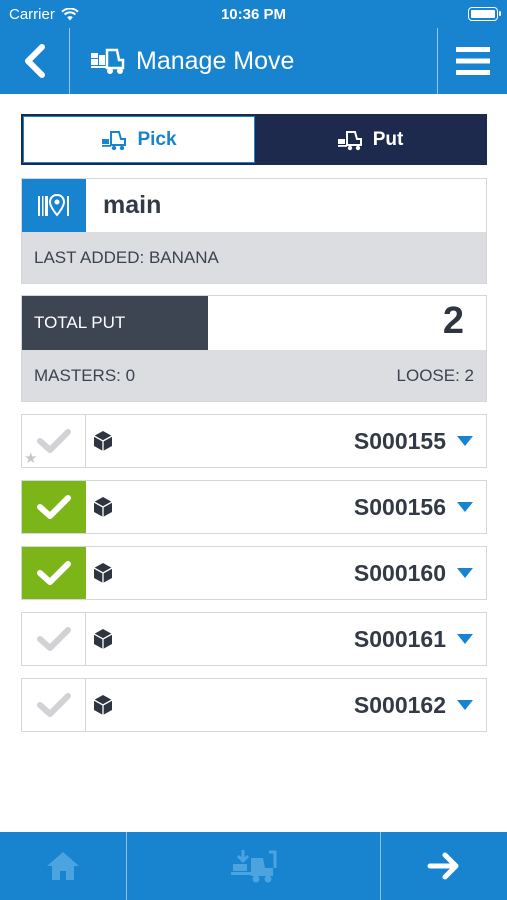  Describe the element at coordinates (254, 441) in the screenshot. I see `list-item: ★ S000155` at that location.